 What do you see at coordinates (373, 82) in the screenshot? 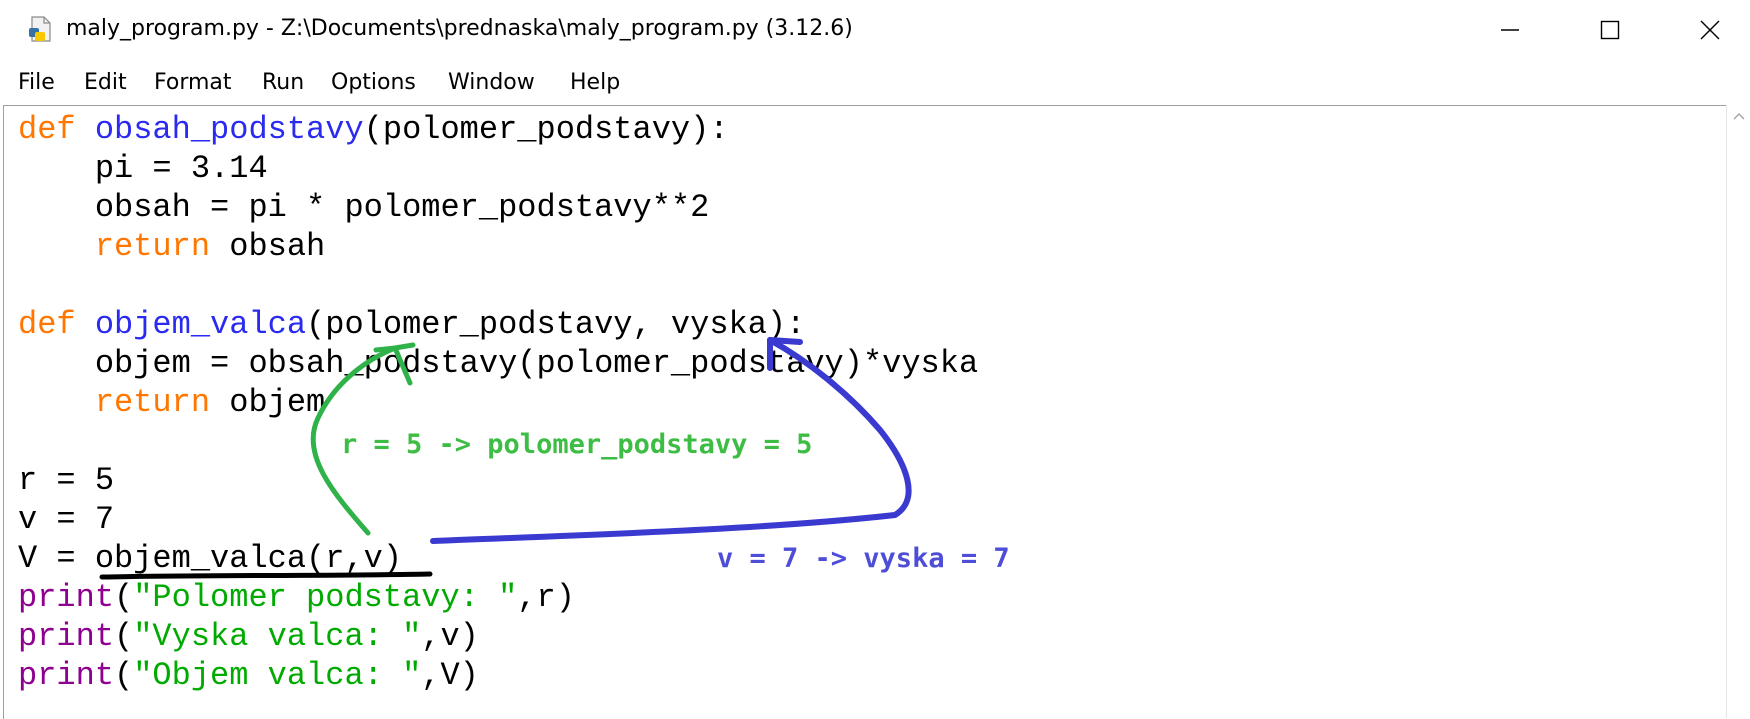
I see `menu-options: Options` at bounding box center [373, 82].